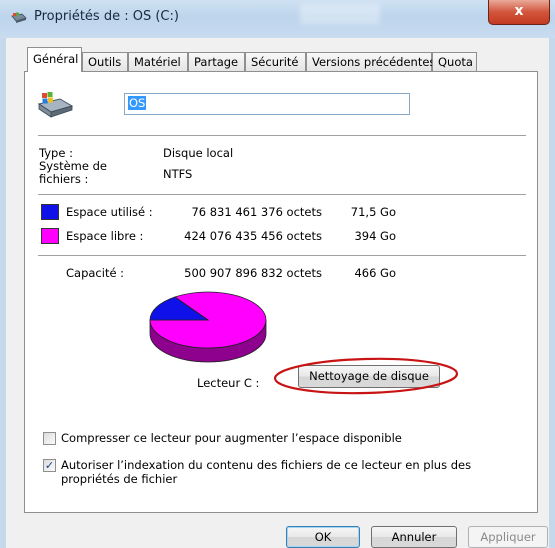  Describe the element at coordinates (109, 212) in the screenshot. I see `used-space-label: Espace utilisé :` at that location.